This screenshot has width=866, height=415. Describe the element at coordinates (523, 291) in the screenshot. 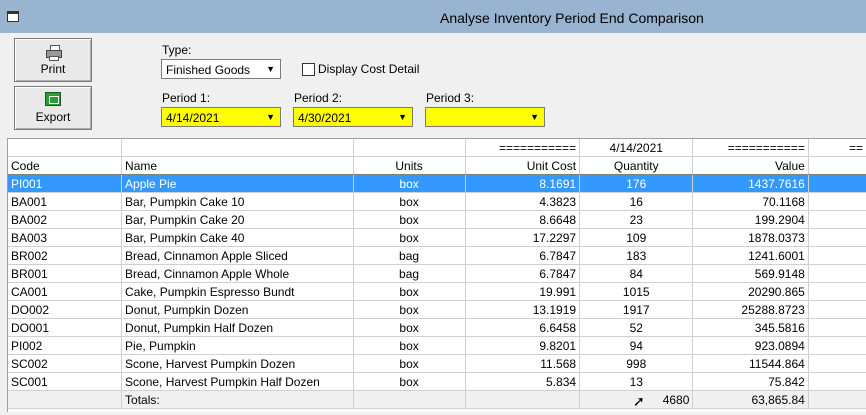

I see `cell-unit-cost: 19.991` at that location.